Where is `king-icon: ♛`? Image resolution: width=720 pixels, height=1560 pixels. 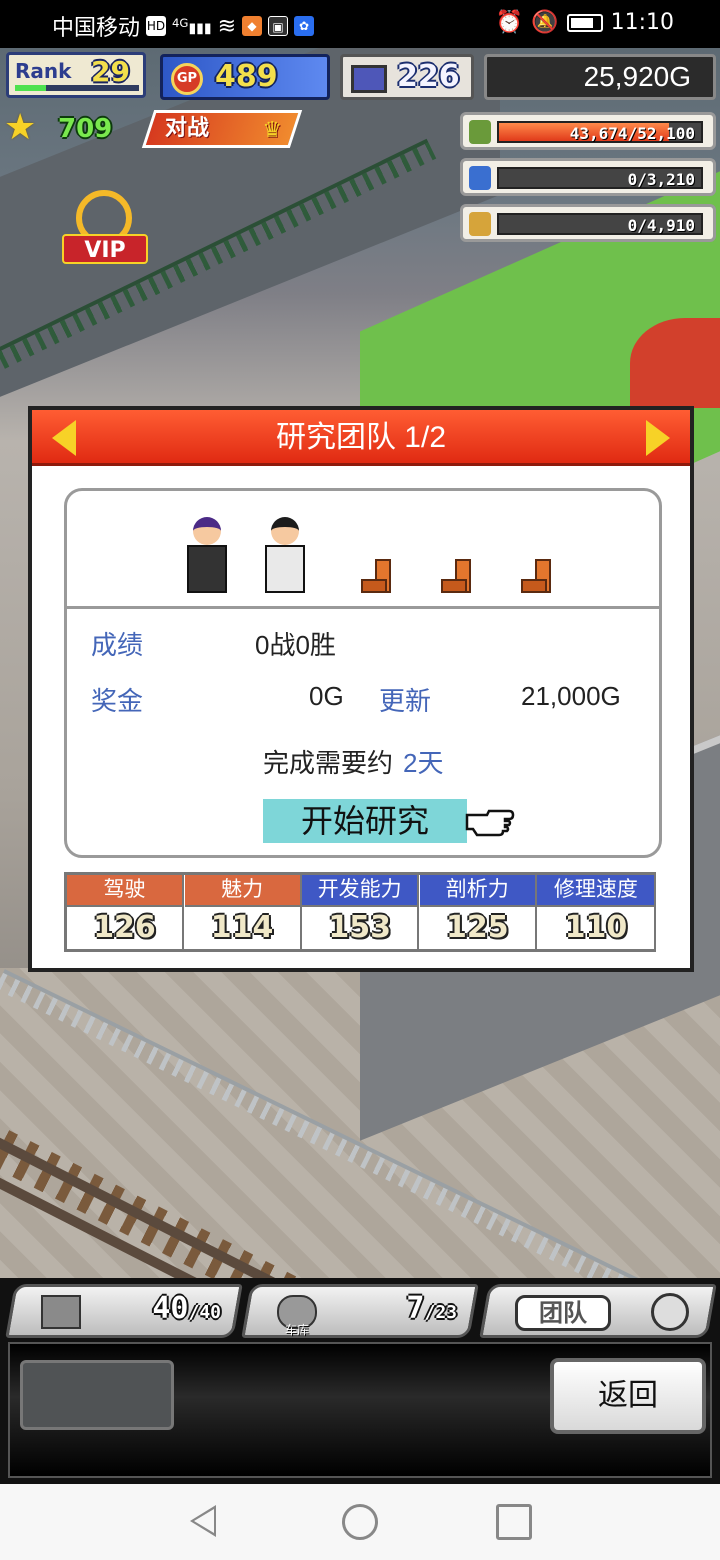 king-icon: ♛ is located at coordinates (272, 130).